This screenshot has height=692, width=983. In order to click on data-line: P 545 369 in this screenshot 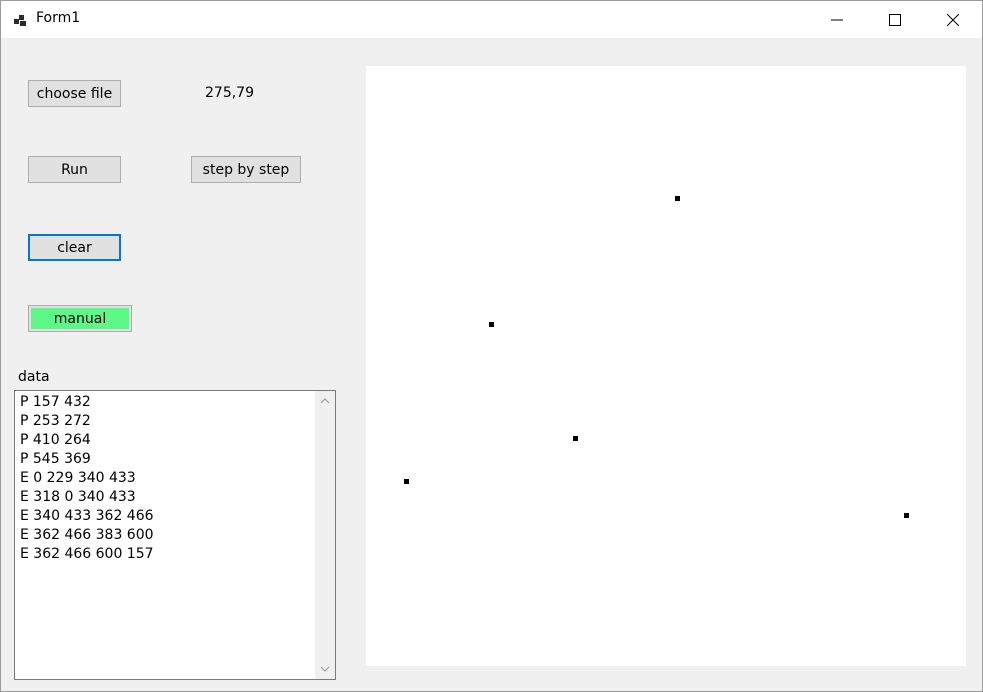, I will do `click(55, 459)`.